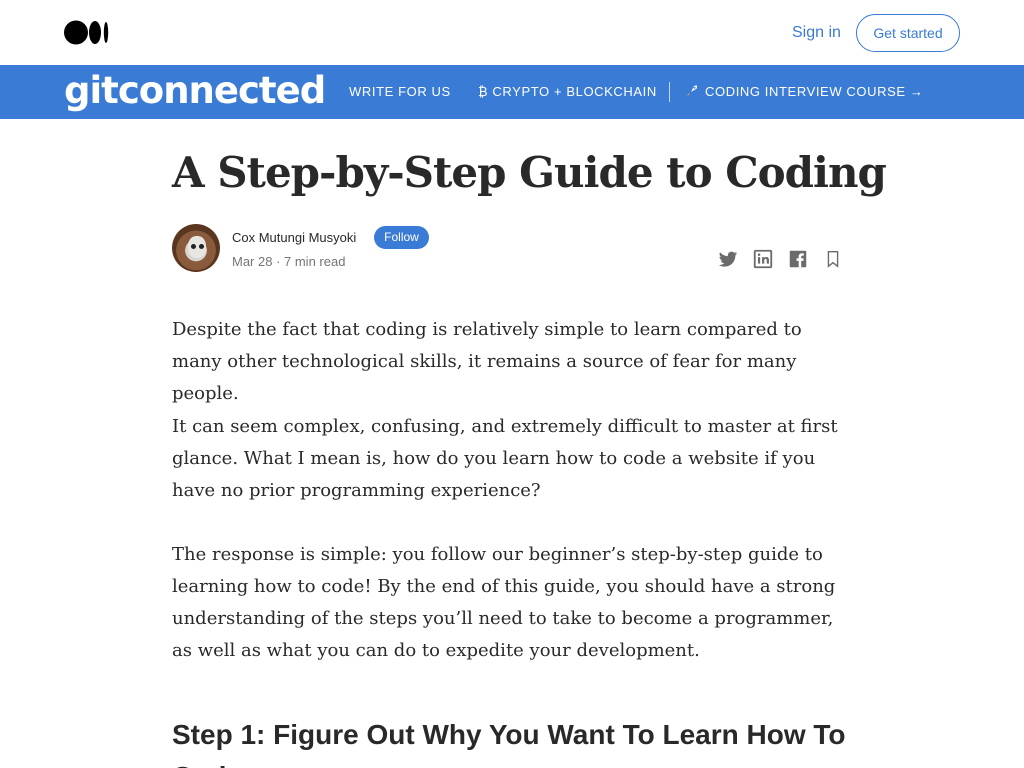 The height and width of the screenshot is (768, 1024). What do you see at coordinates (567, 92) in the screenshot?
I see `nav-crypto-blockchain: ₿ CRYPTO + BLOCKCHAIN` at bounding box center [567, 92].